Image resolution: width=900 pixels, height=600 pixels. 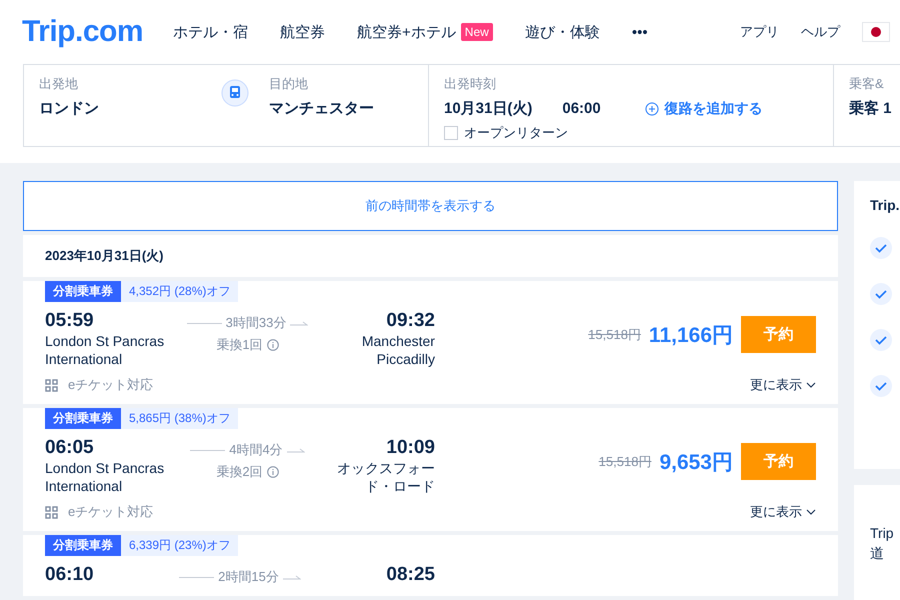 What do you see at coordinates (239, 345) in the screenshot?
I see `changes: 乗換1回` at bounding box center [239, 345].